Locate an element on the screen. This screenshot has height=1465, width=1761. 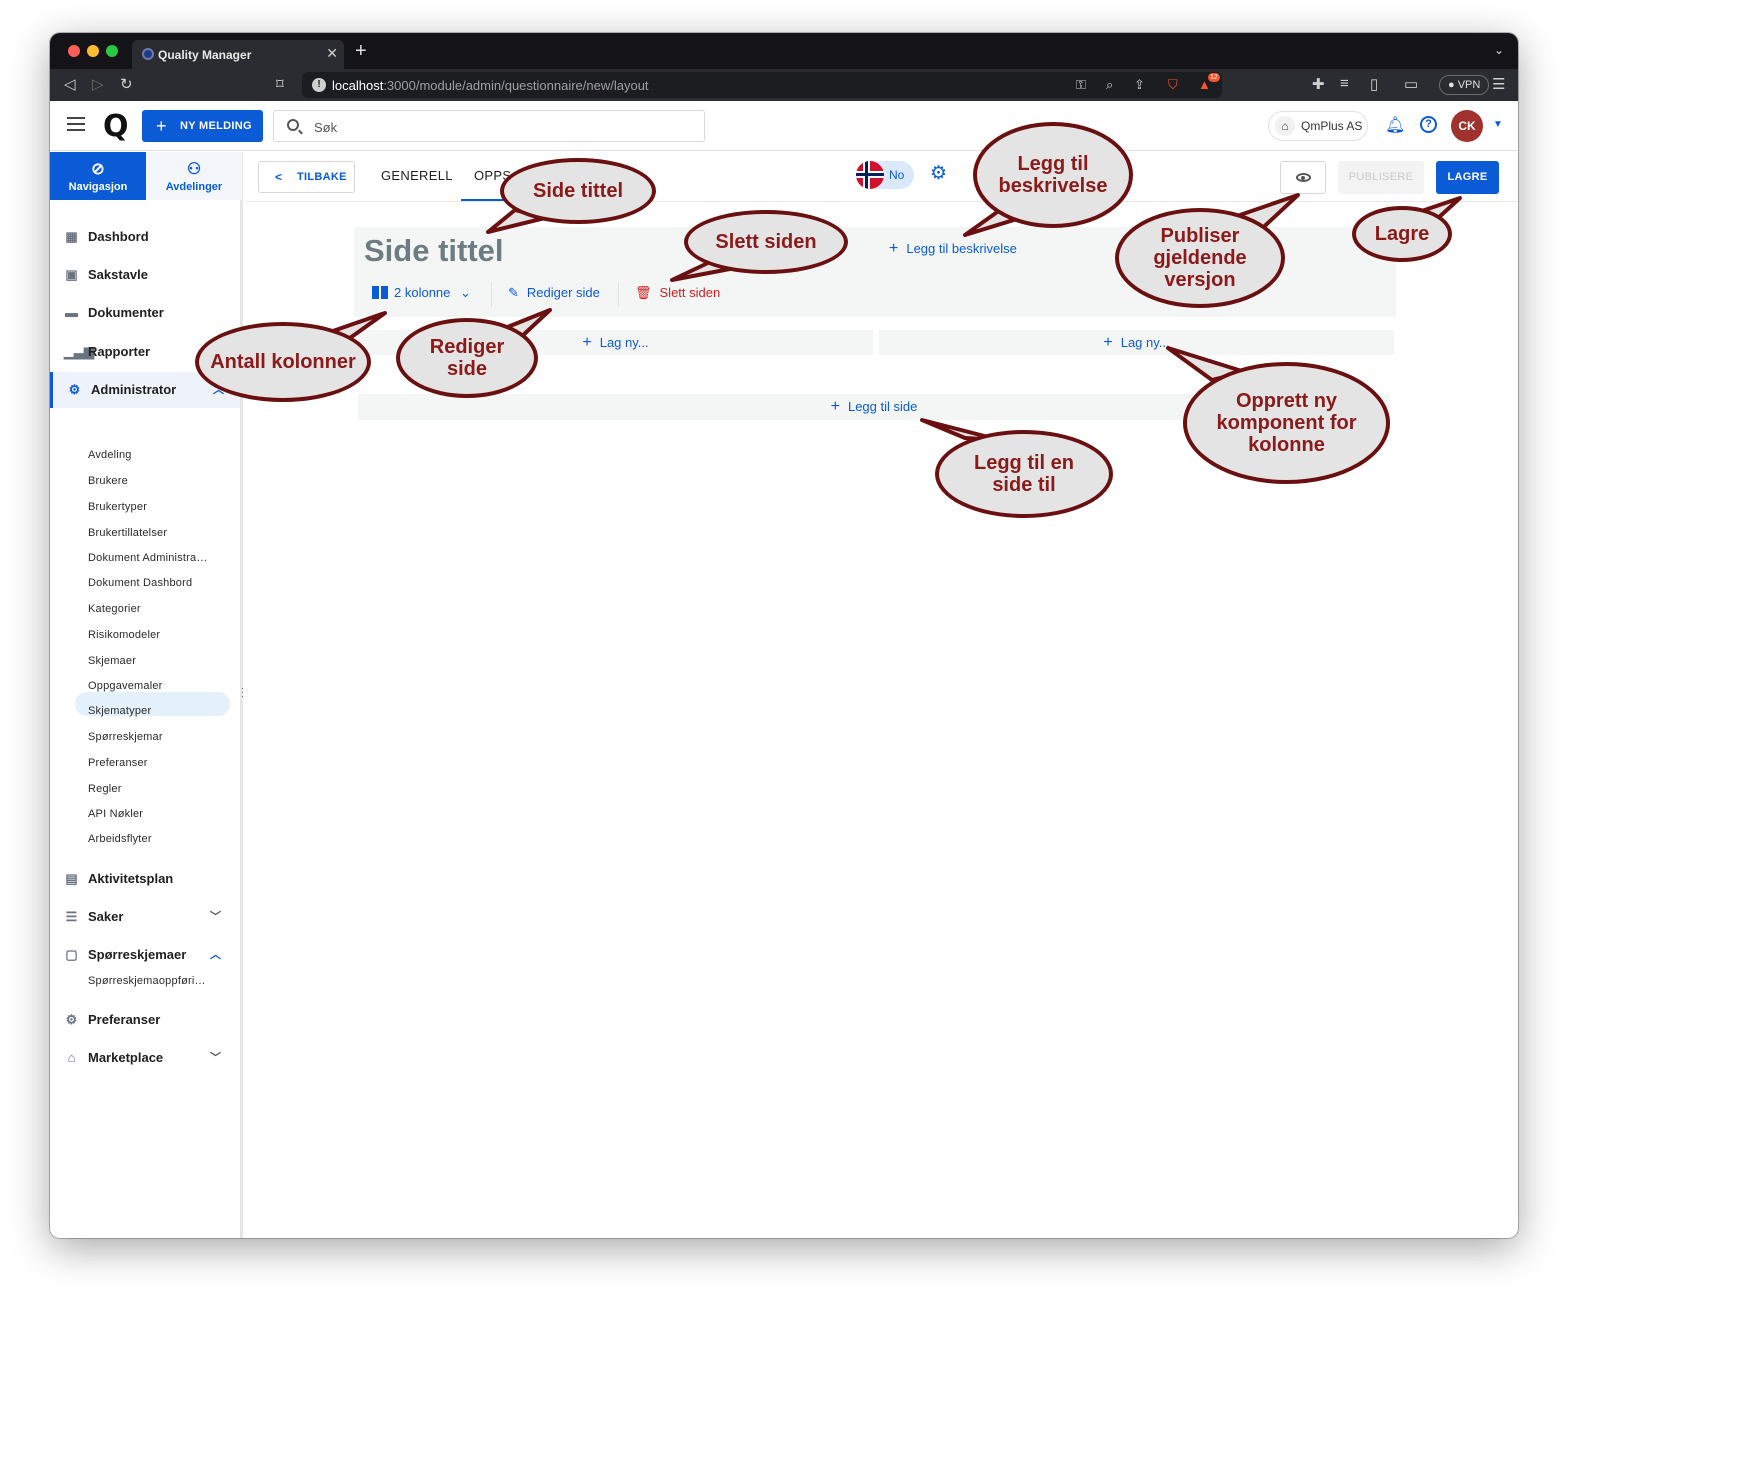
company-name: QmPlus AS is located at coordinates (1332, 126).